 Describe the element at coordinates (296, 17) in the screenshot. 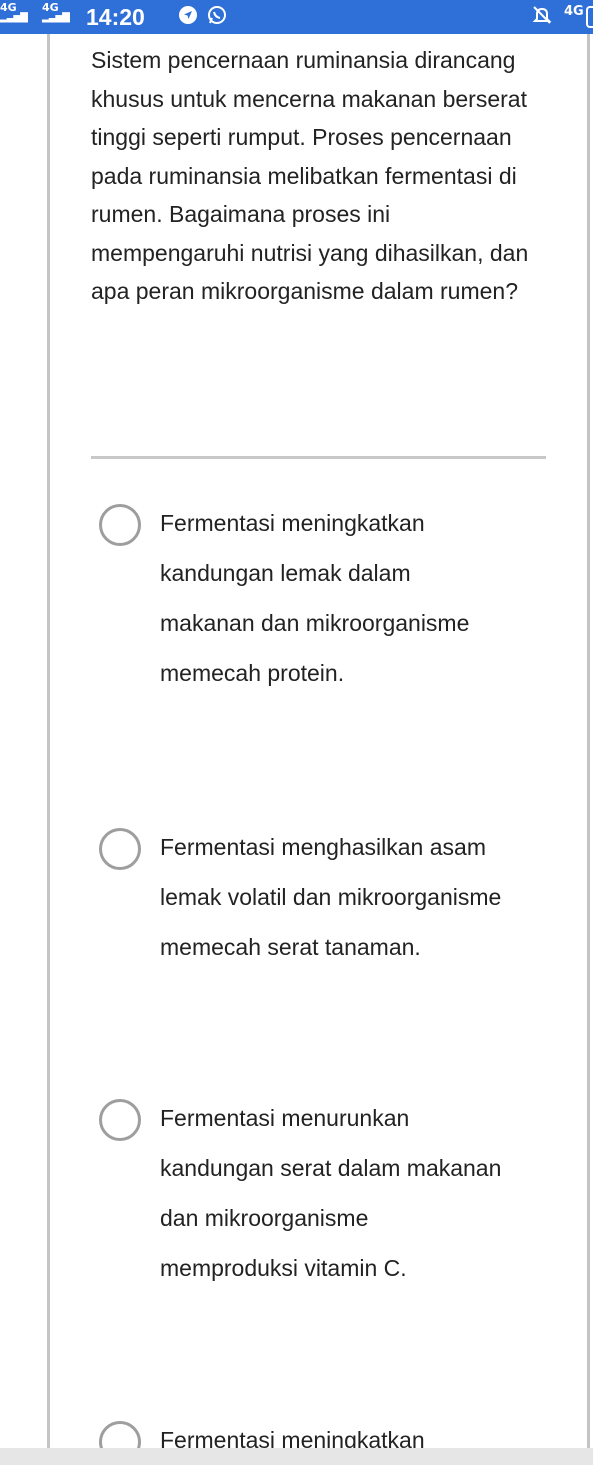

I see `status-bar: 4G ▂▃▅▇ 4G ▂▃▅▇ 14:20 4G` at that location.